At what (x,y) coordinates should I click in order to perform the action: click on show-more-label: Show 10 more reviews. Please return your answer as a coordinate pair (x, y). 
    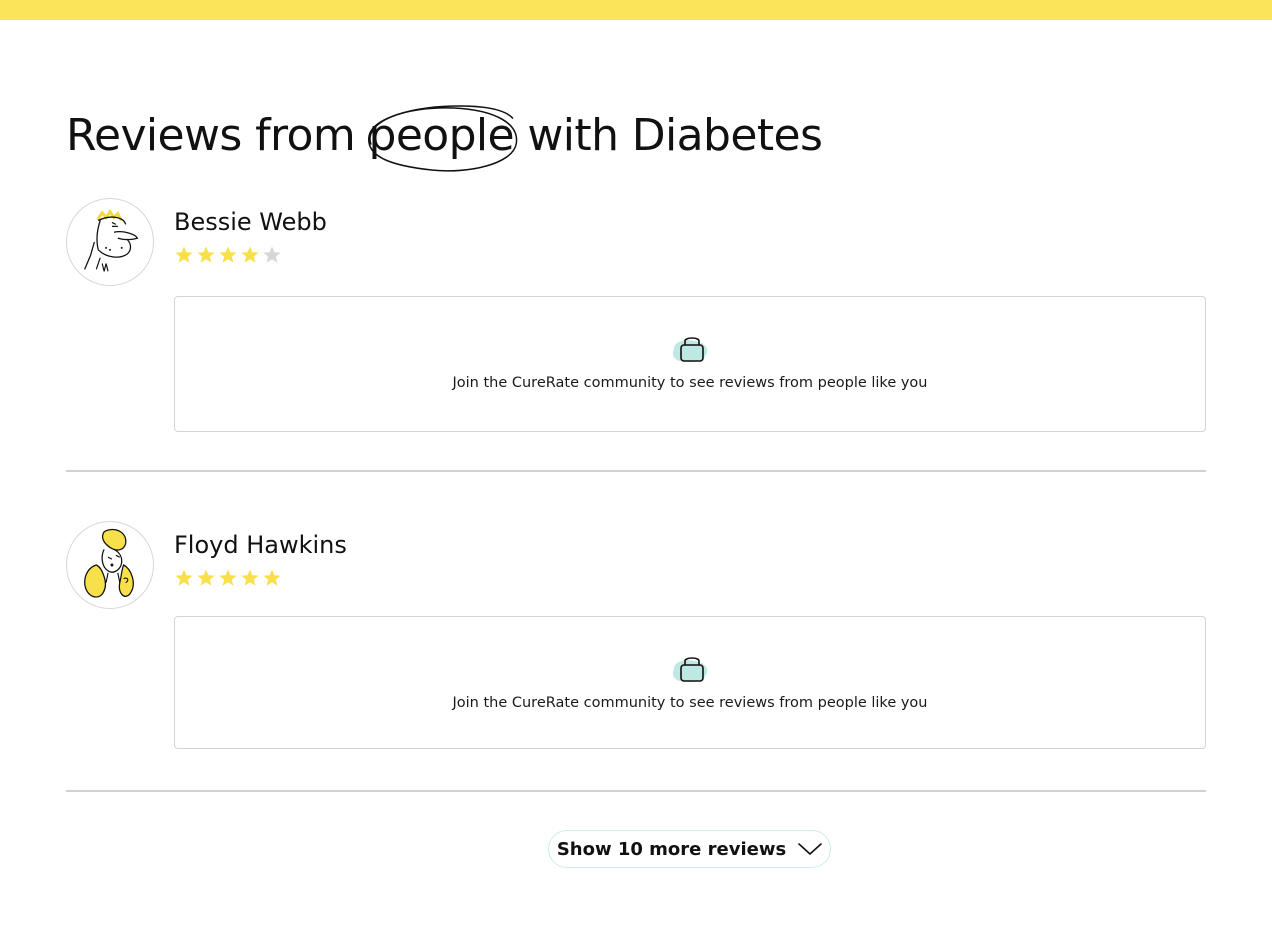
    Looking at the image, I should click on (671, 849).